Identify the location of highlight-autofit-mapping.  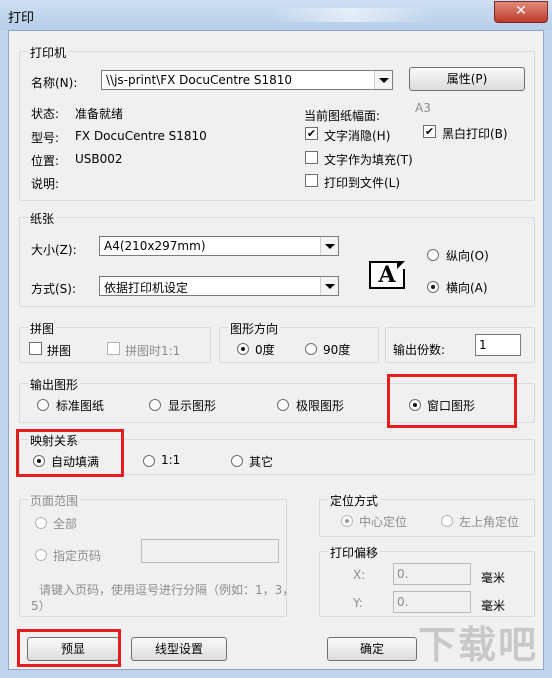
(70, 453).